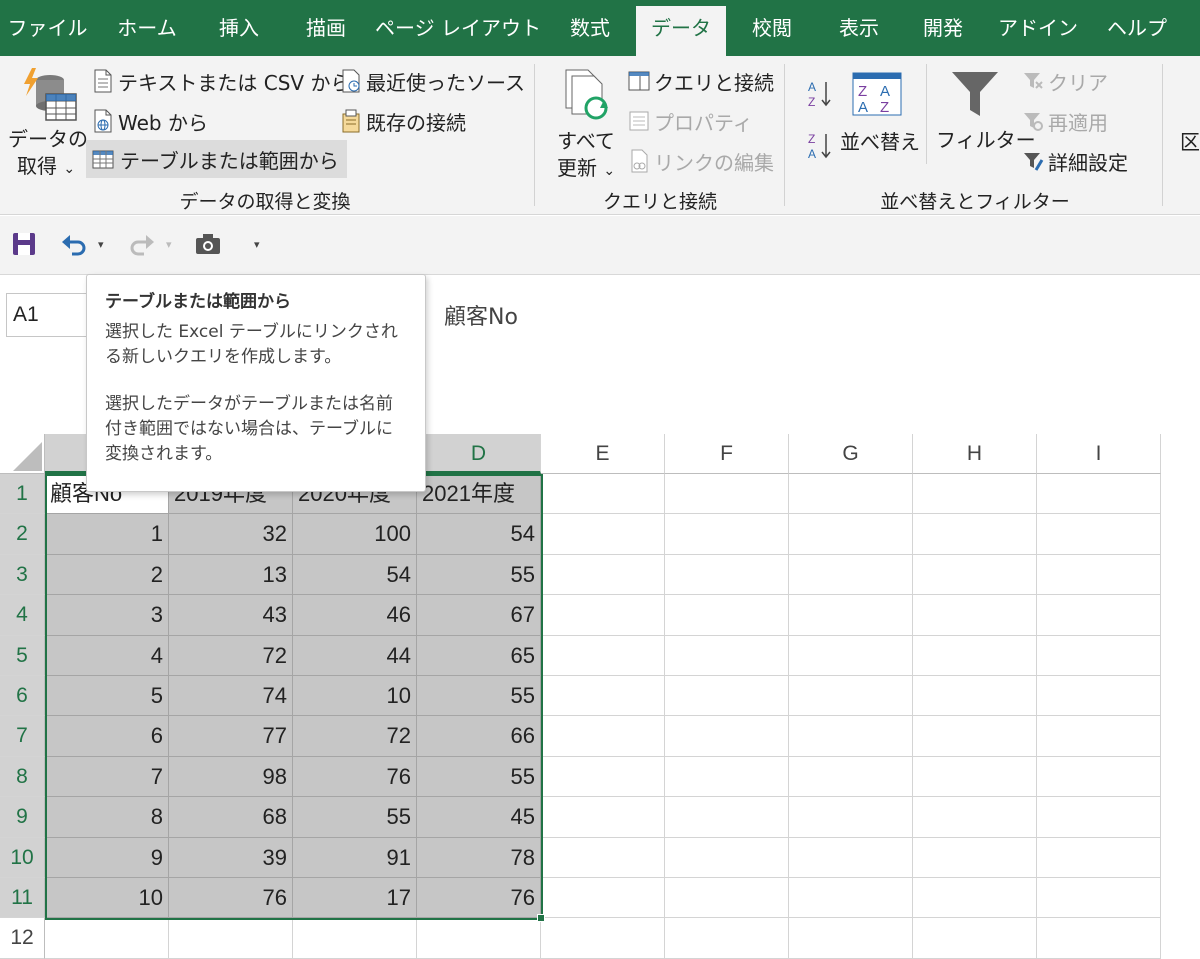 Image resolution: width=1200 pixels, height=959 pixels. I want to click on edit-links-button: リンクの編集, so click(701, 161).